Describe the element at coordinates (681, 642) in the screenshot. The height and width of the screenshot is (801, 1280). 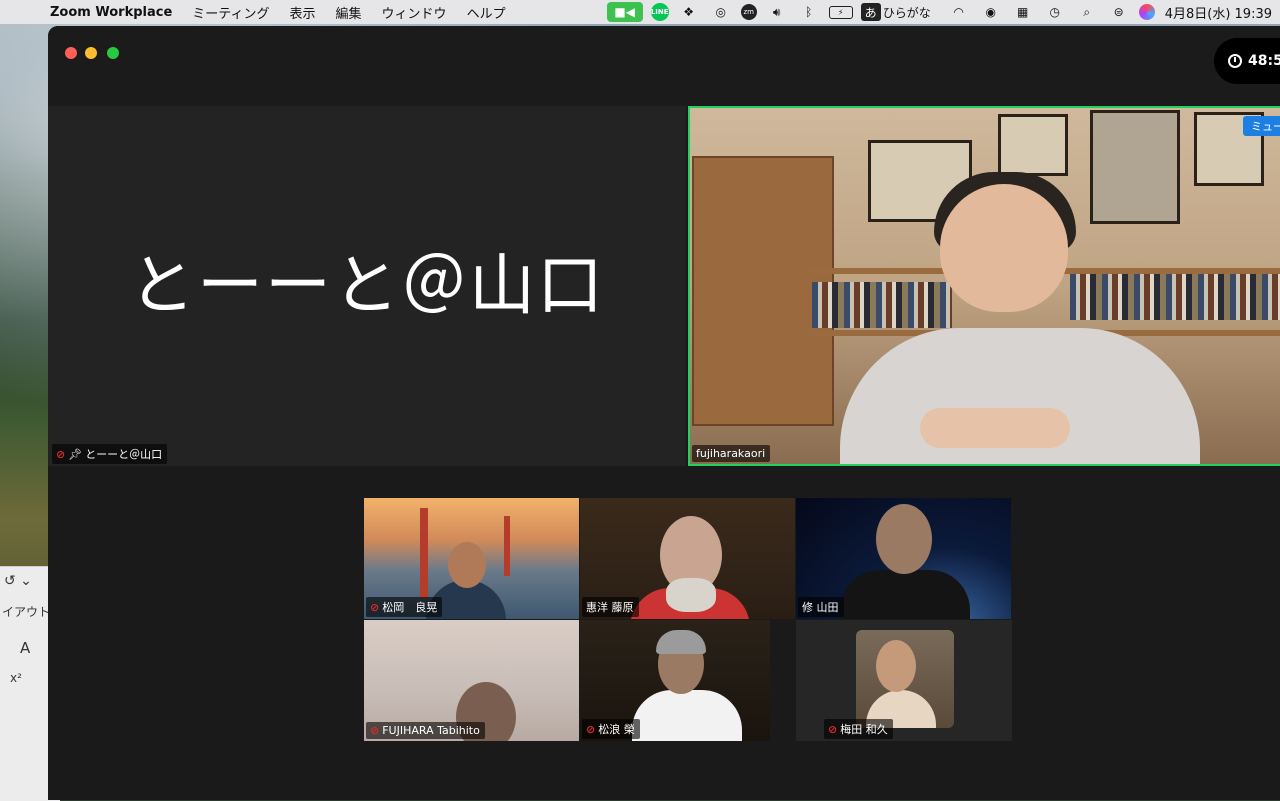
I see `video-person-cap` at that location.